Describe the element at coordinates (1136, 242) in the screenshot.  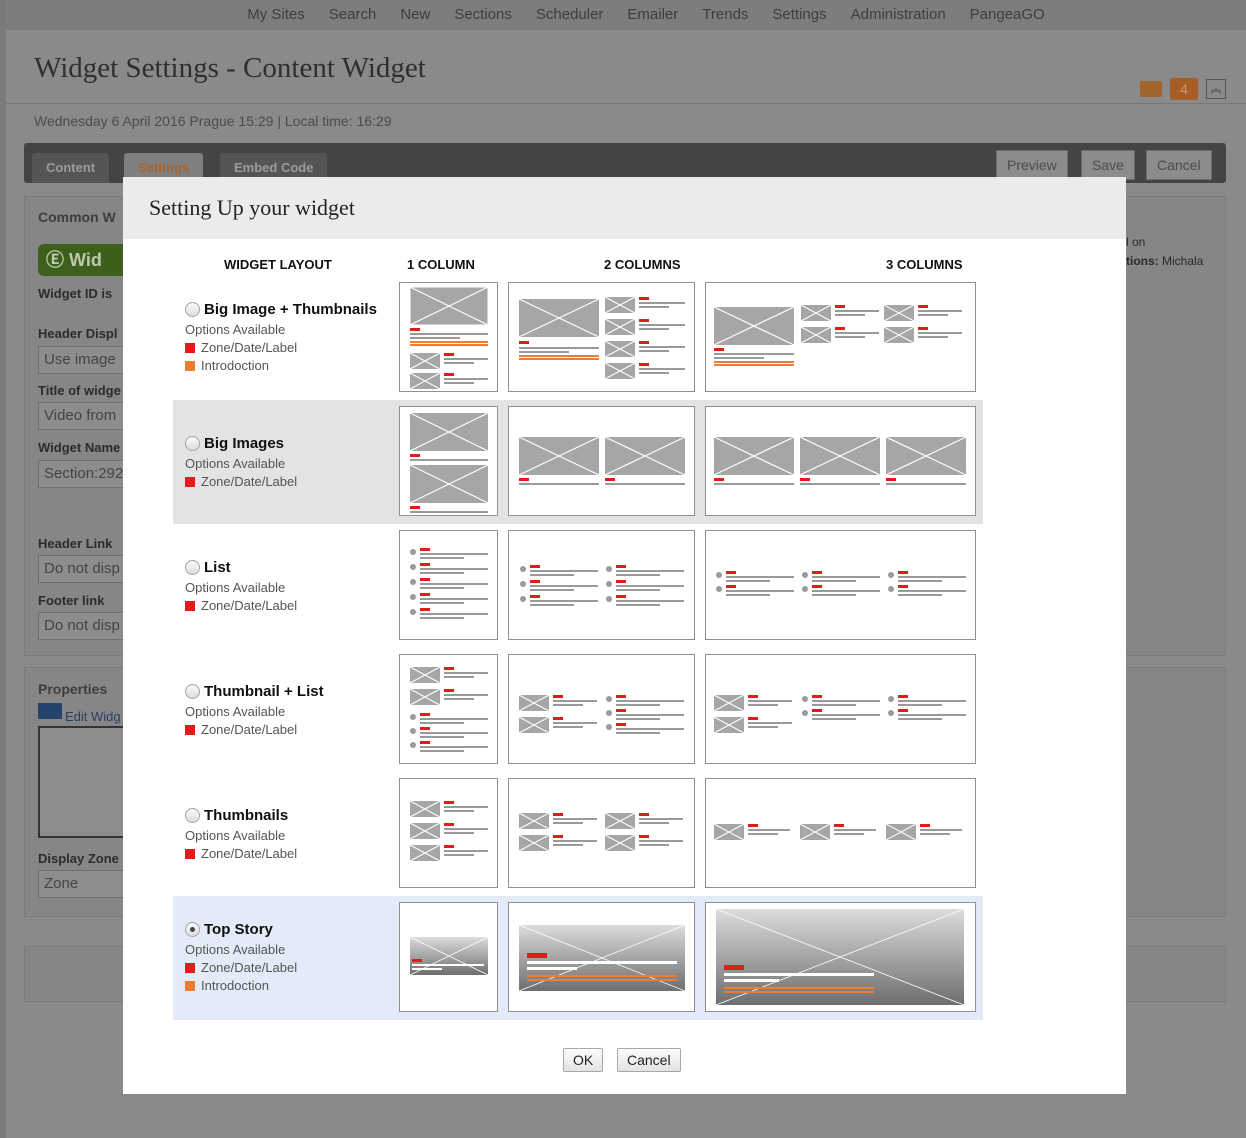
I see `right-note-1: l on` at that location.